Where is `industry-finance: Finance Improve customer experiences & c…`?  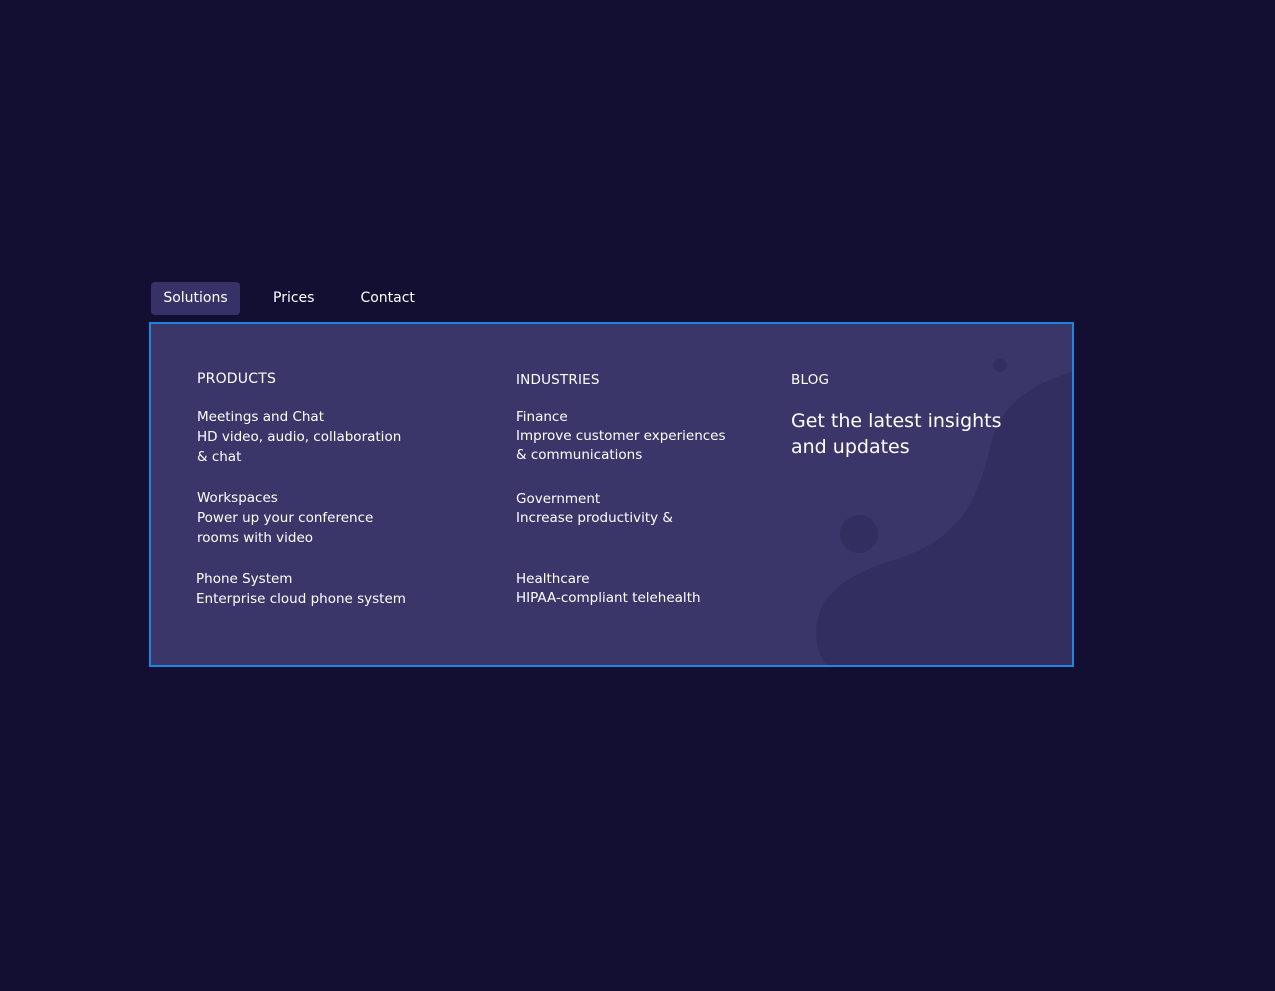 industry-finance: Finance Improve customer experiences & c… is located at coordinates (621, 436).